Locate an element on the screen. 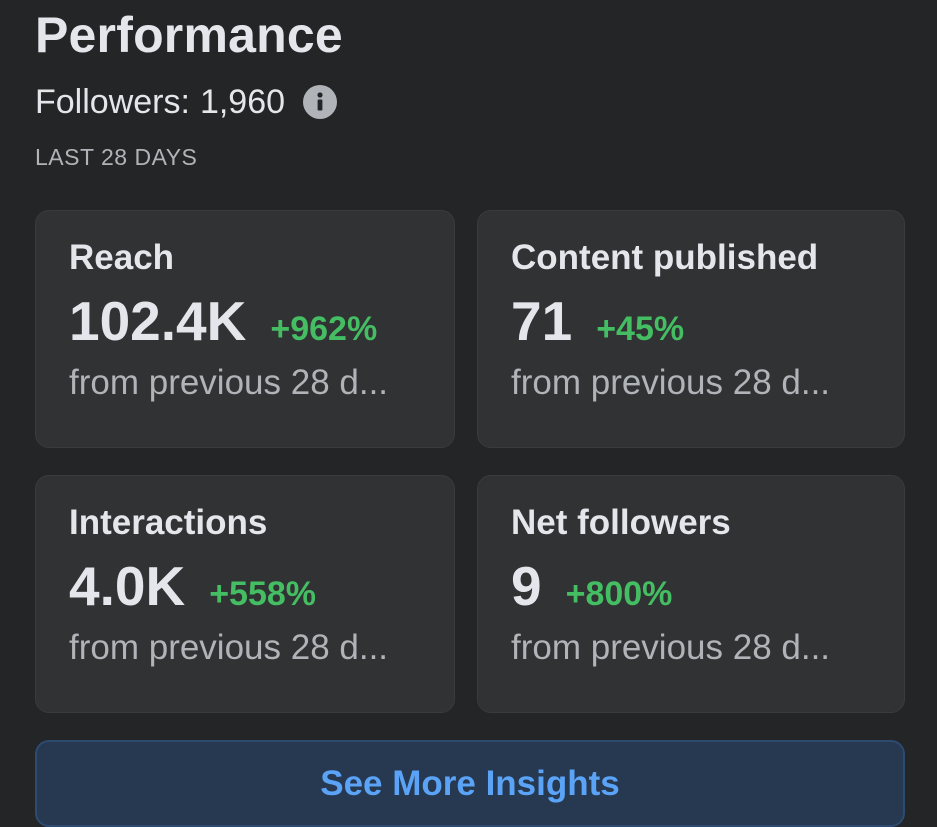  info-icon-glyph is located at coordinates (320, 101).